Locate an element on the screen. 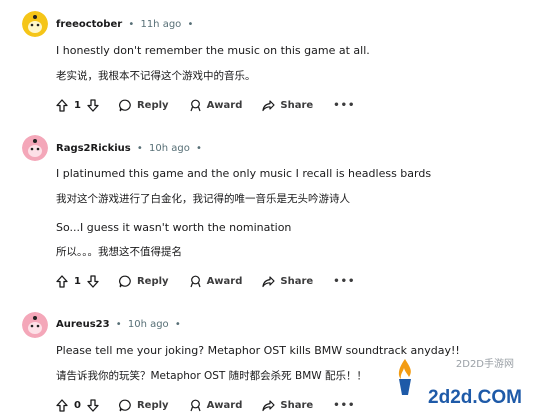 This screenshot has width=550, height=419. comment-meta: Aureus23 • 10h ago • is located at coordinates (120, 324).